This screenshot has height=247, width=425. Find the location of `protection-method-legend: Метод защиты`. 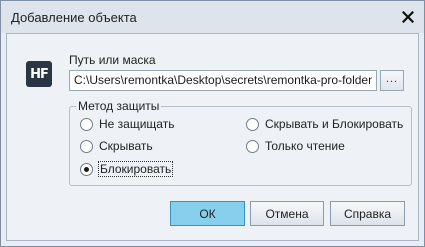

protection-method-legend: Метод защиты is located at coordinates (119, 106).